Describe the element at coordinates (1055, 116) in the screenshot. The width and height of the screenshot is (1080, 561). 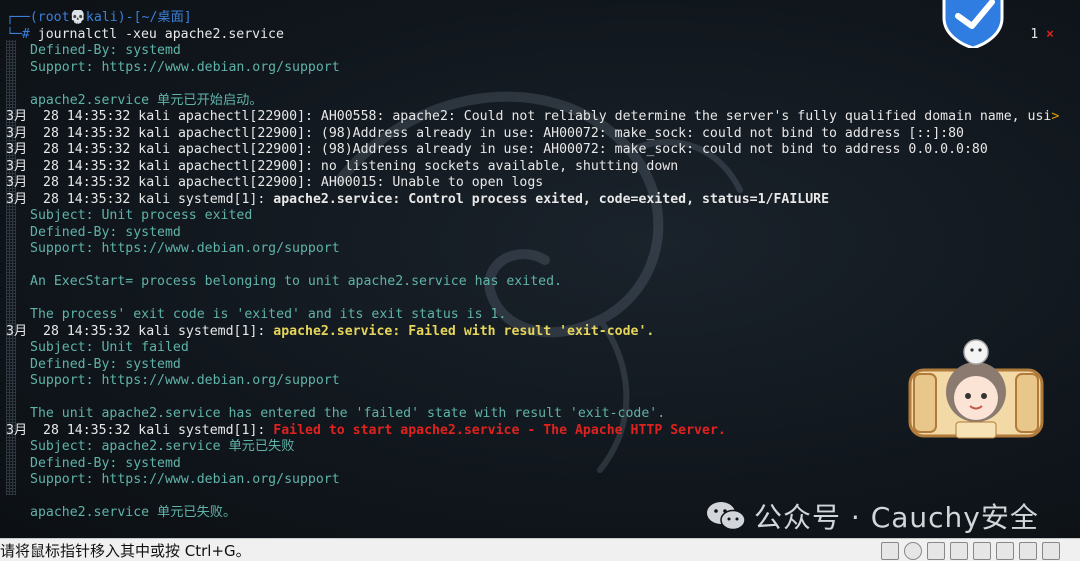
I see `overflow-indicator: >` at that location.